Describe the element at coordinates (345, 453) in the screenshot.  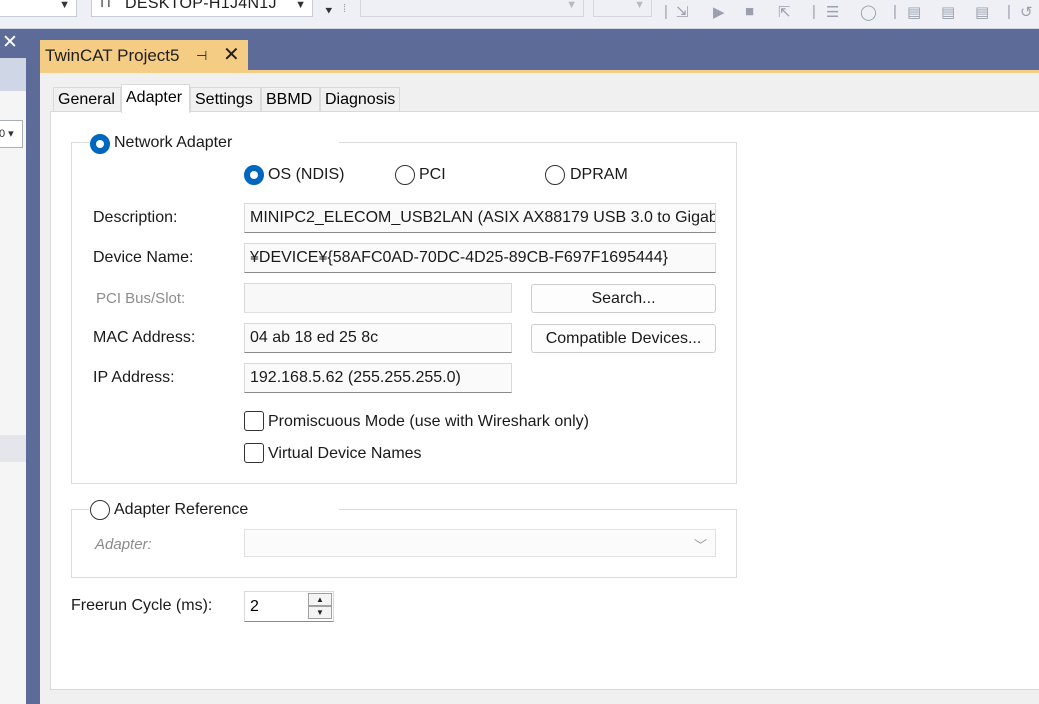
I see `virtual-device-names-label: Virtual Device Names` at that location.